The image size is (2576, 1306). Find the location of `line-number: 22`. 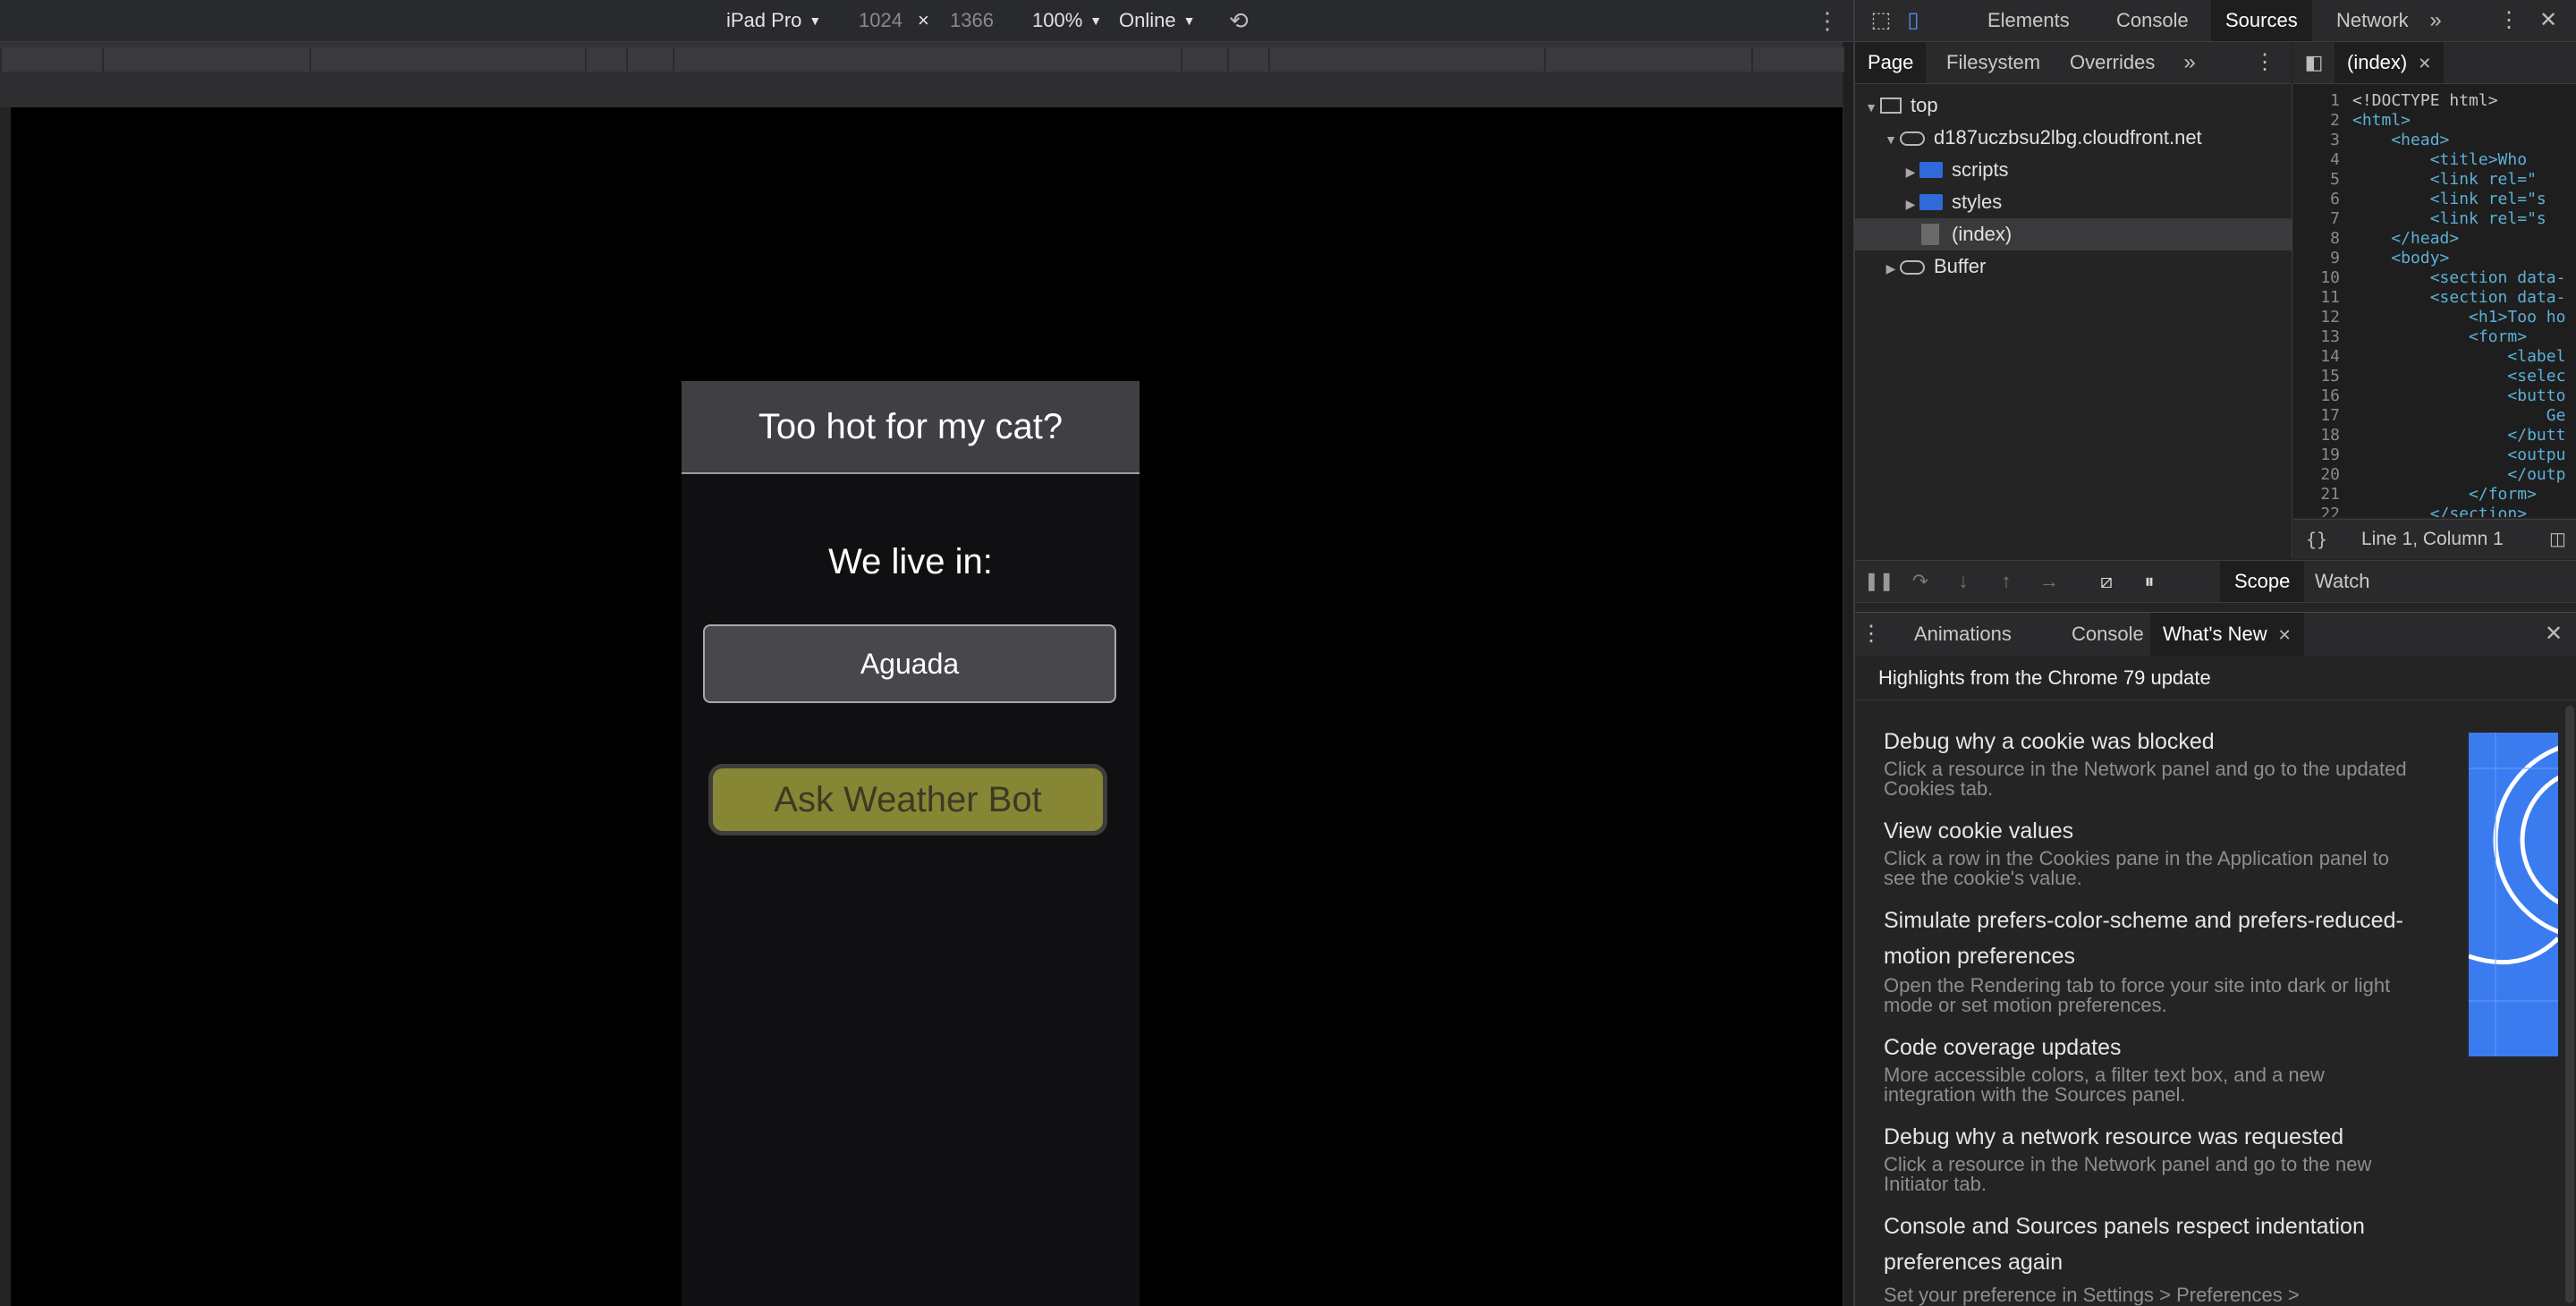

line-number: 22 is located at coordinates (2316, 511).